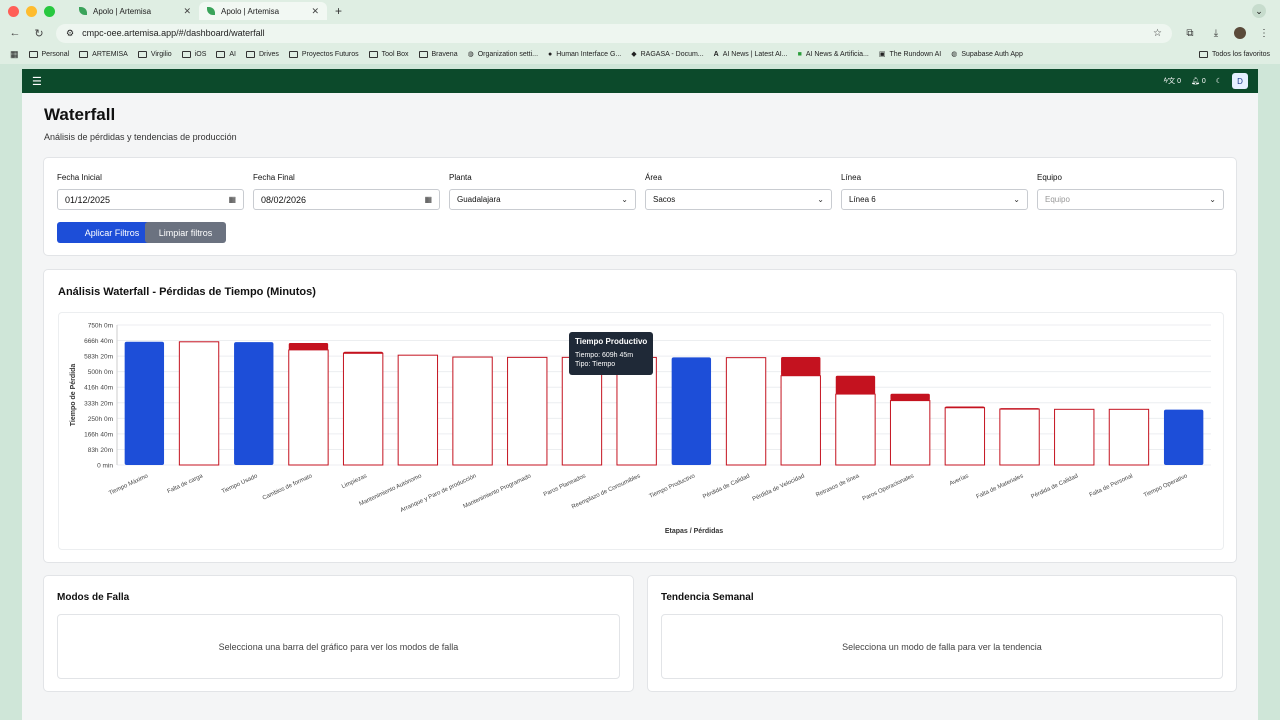  What do you see at coordinates (673, 486) in the screenshot?
I see `x-tick-label: Tiempo Productivo` at bounding box center [673, 486].